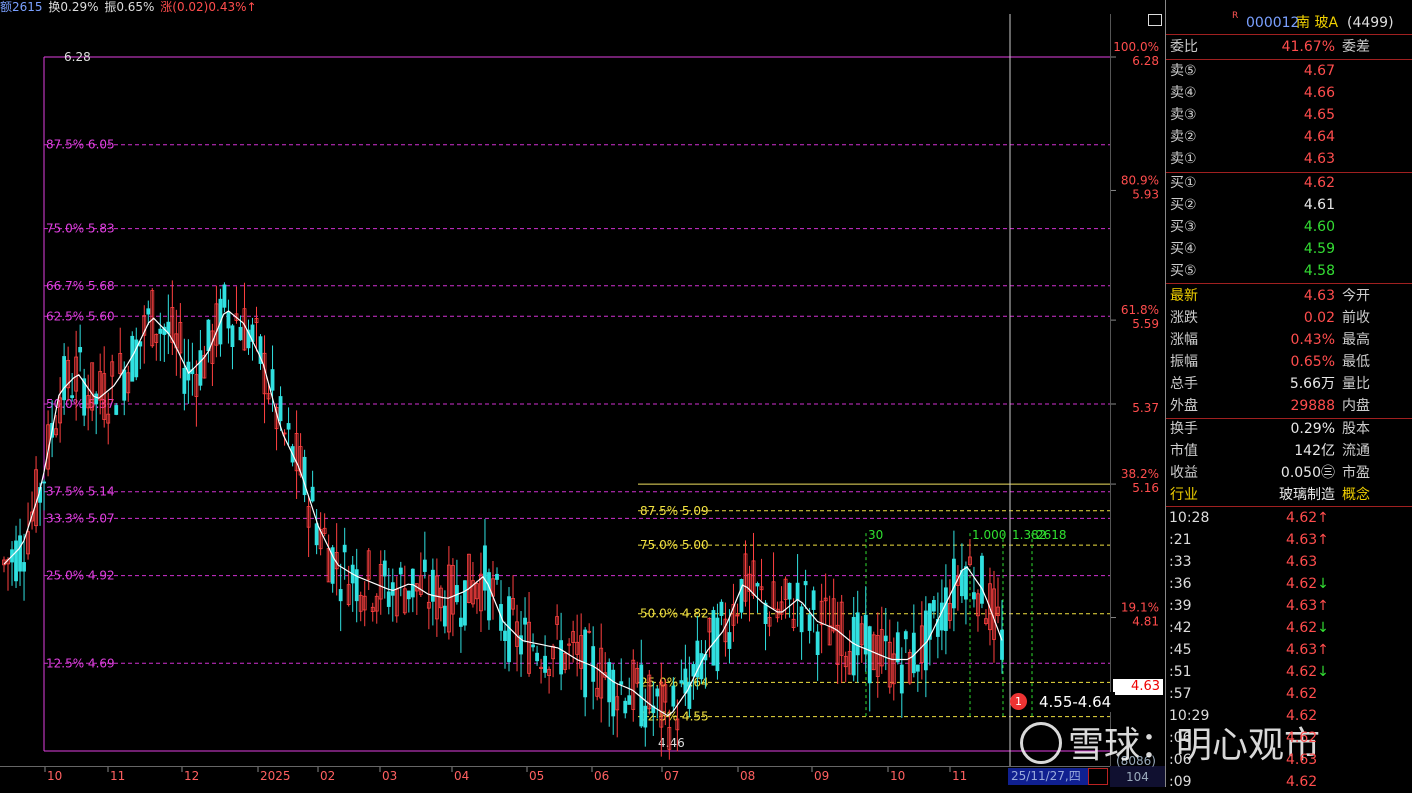 Image resolution: width=1412 pixels, height=793 pixels. I want to click on row-label: 收益, so click(1184, 473).